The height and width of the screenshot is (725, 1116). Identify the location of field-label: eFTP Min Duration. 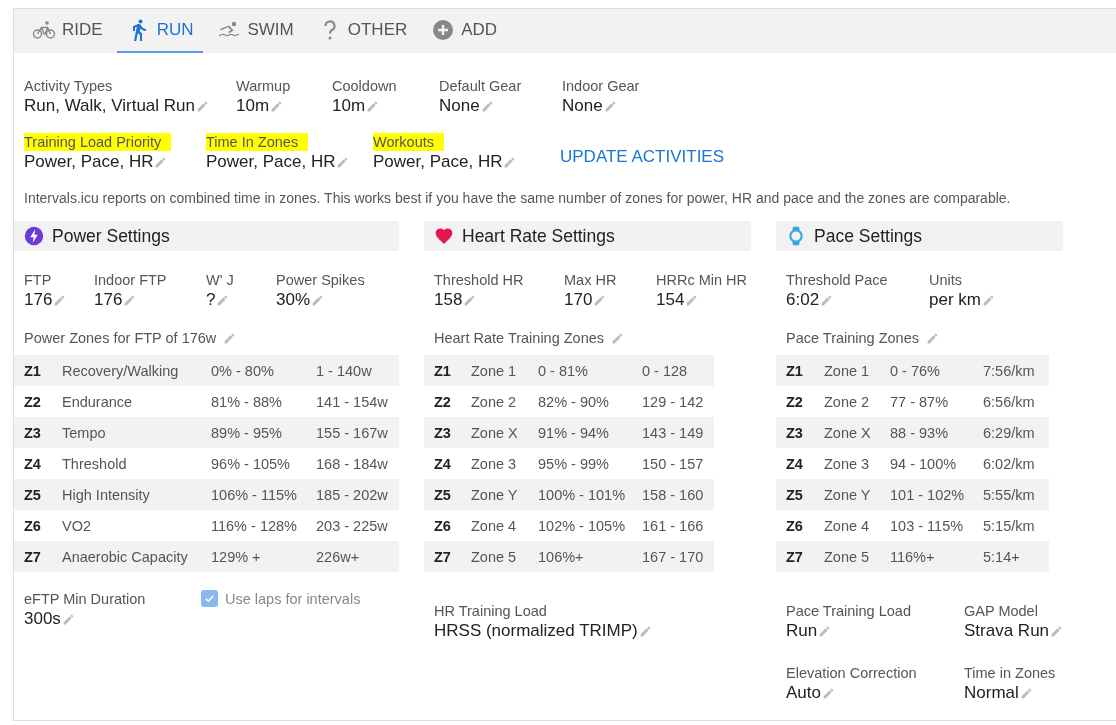
(85, 599).